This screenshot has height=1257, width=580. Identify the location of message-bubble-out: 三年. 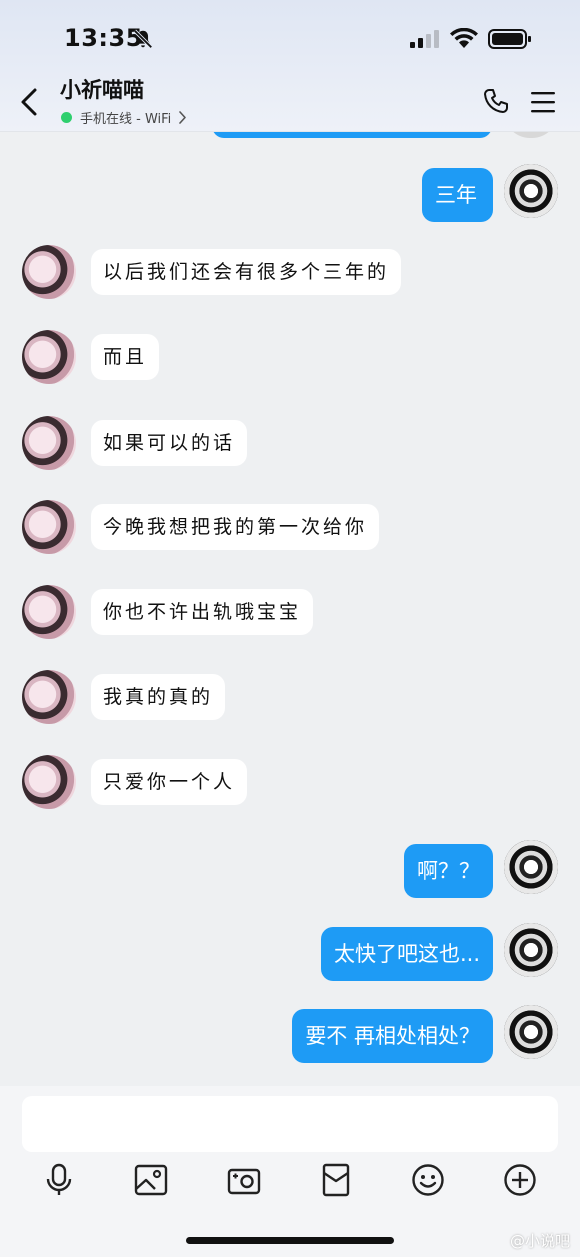
(457, 195).